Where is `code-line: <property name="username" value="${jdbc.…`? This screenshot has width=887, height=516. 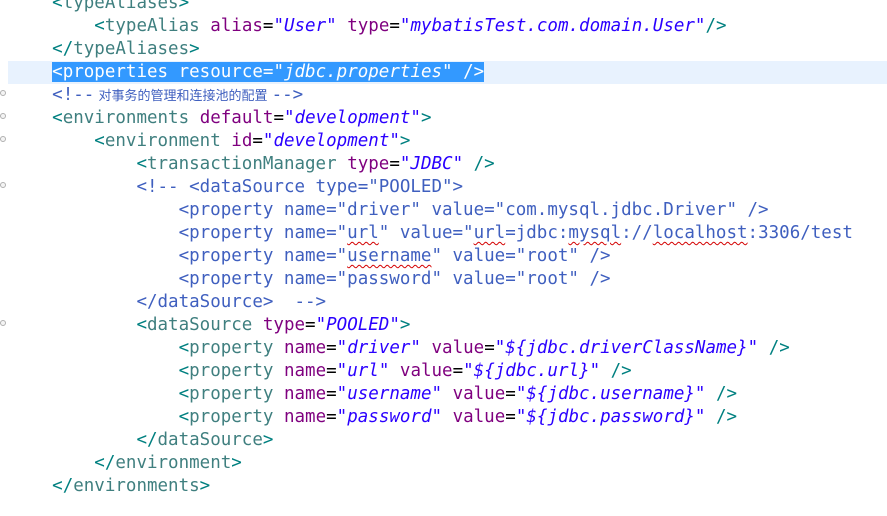 code-line: <property name="username" value="${jdbc.… is located at coordinates (374, 394).